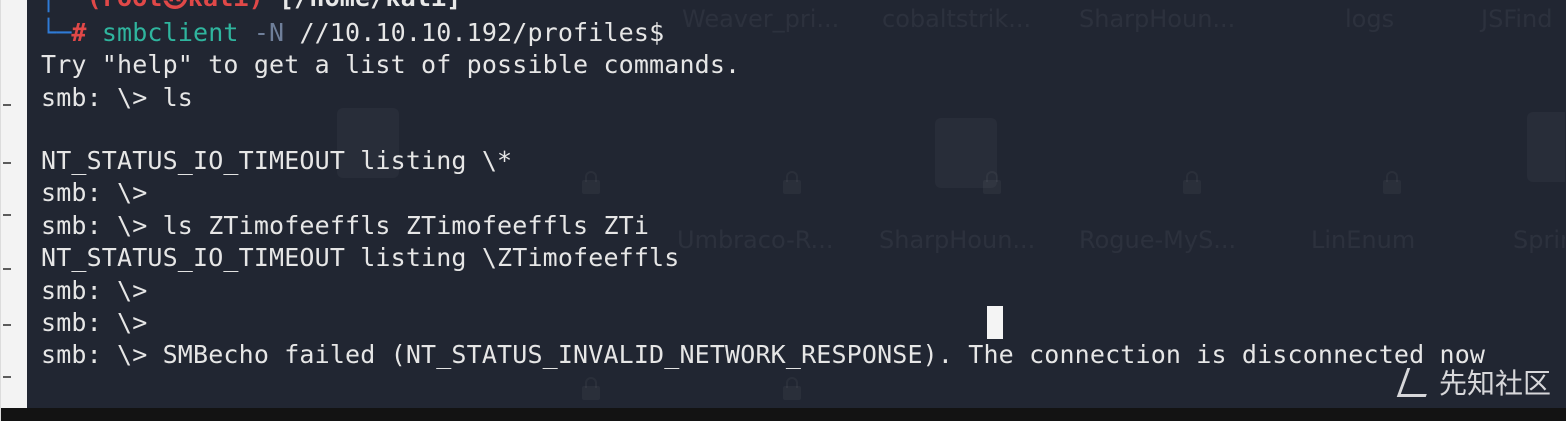  Describe the element at coordinates (1363, 240) in the screenshot. I see `ghost-label: LinEnum` at that location.